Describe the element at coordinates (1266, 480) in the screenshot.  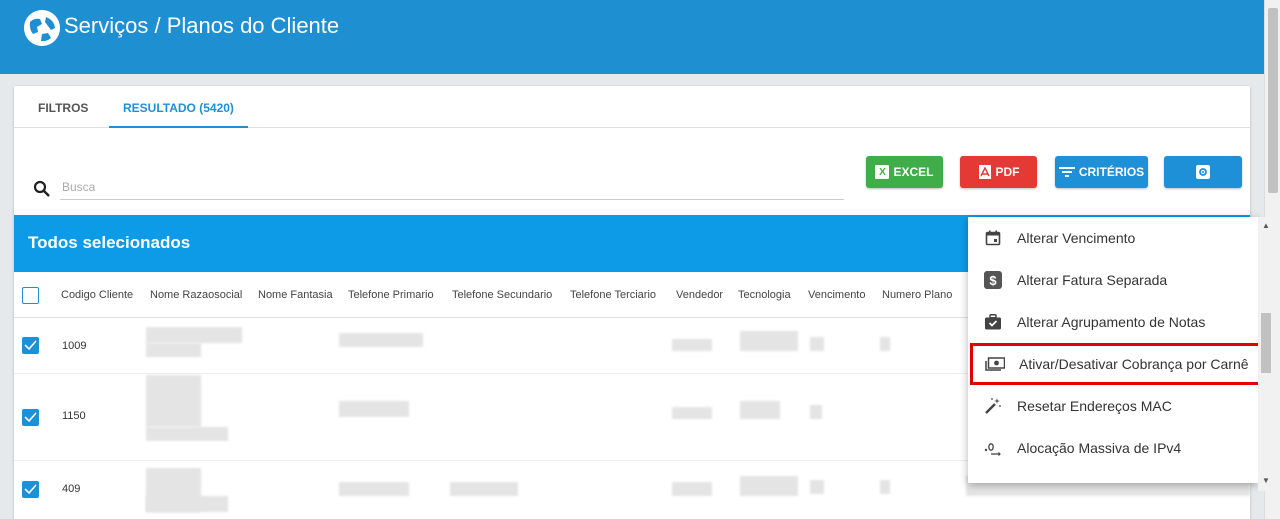
I see `scroll-down-arrow-icon: ▼` at that location.